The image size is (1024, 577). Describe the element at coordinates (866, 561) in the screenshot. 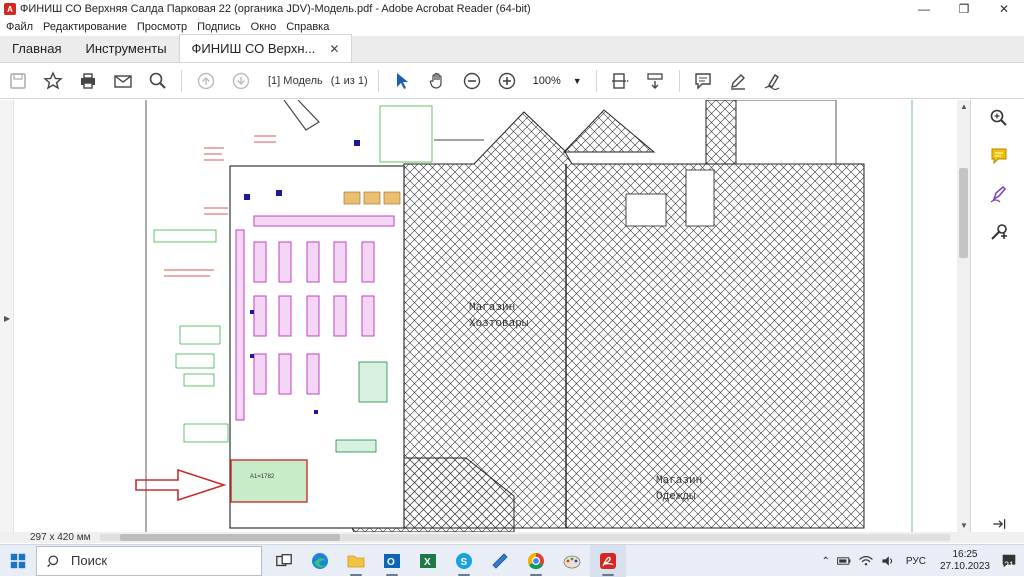

I see `wifi-icon` at that location.